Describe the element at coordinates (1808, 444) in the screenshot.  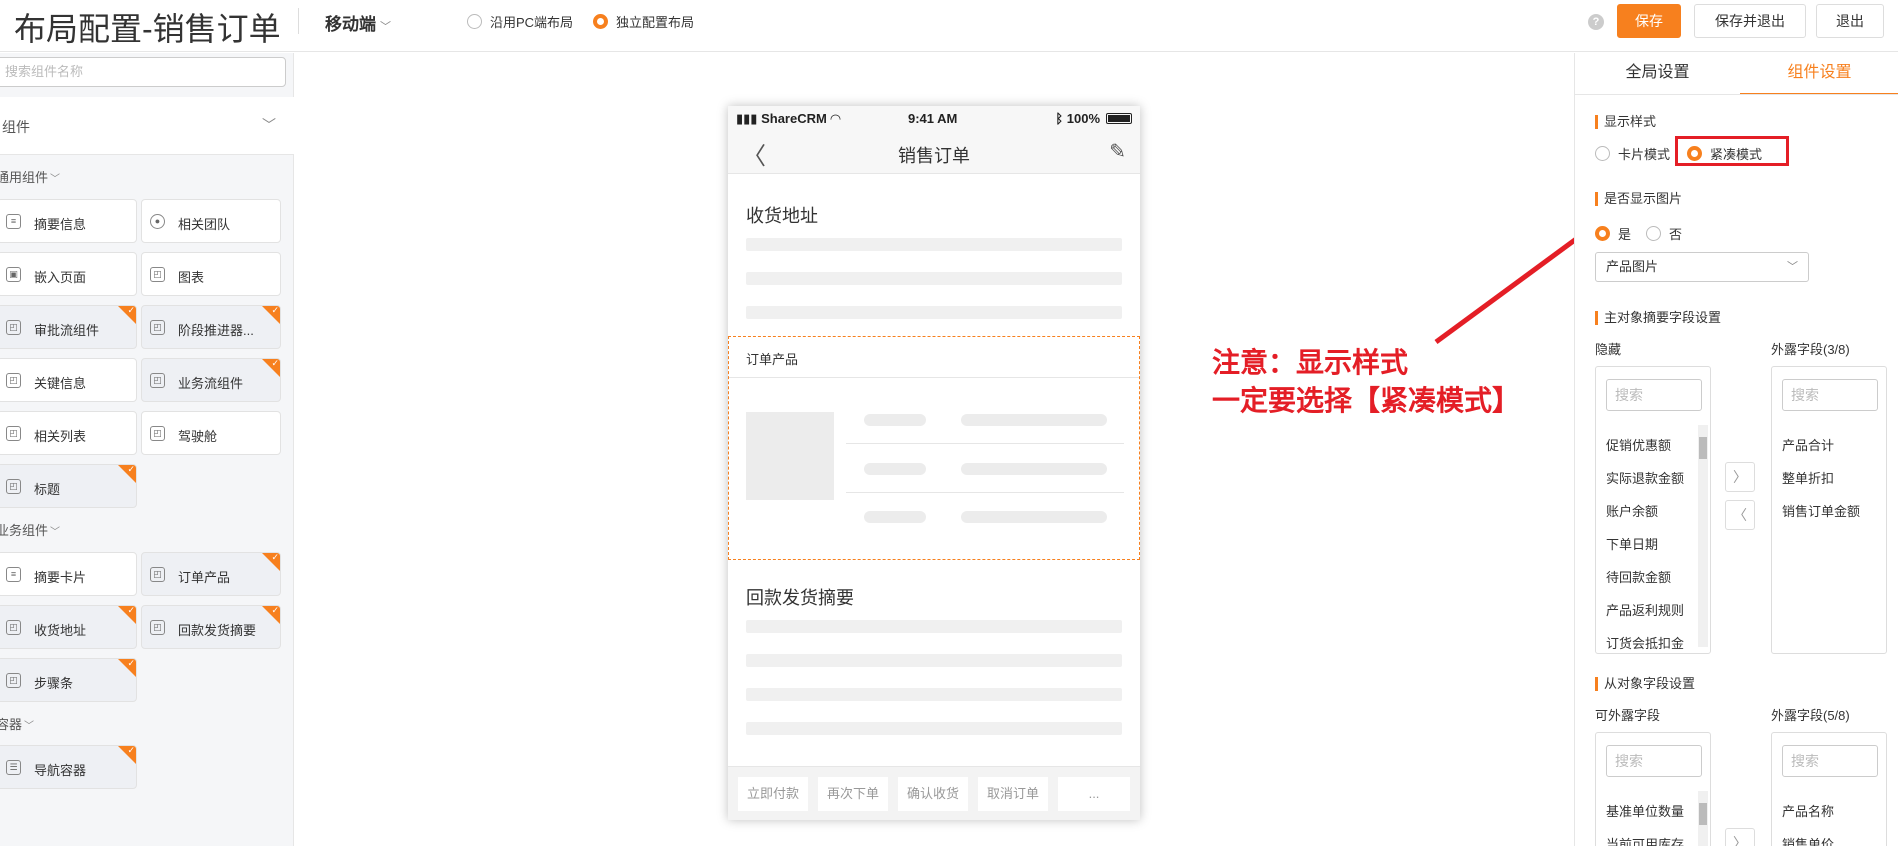
I see `list-item: 产品合计` at that location.